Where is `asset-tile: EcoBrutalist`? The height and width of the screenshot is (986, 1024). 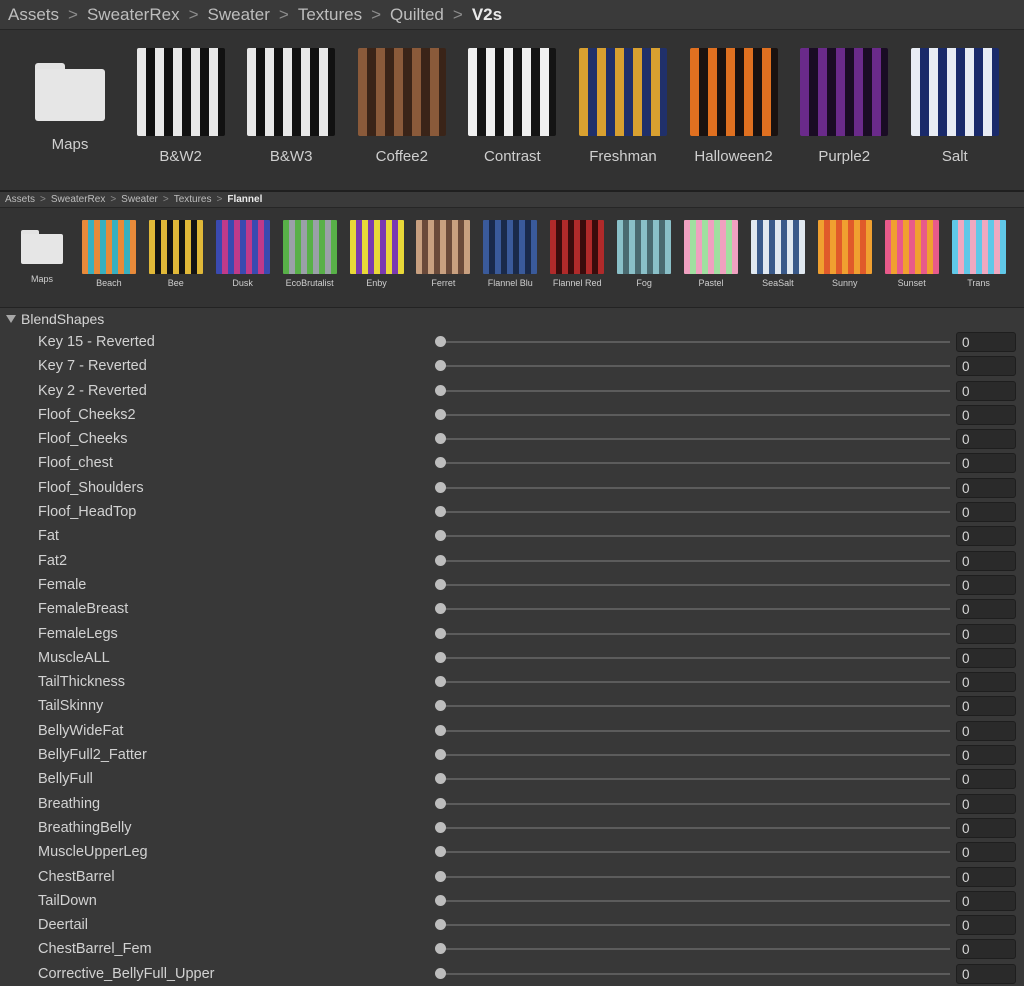
asset-tile: EcoBrutalist is located at coordinates (310, 254).